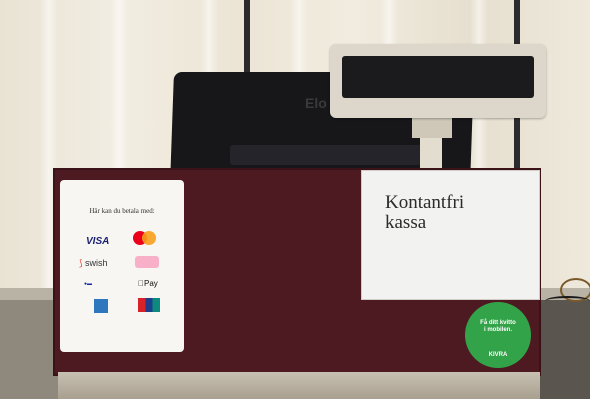  What do you see at coordinates (146, 238) in the screenshot?
I see `mastercard-logo` at bounding box center [146, 238].